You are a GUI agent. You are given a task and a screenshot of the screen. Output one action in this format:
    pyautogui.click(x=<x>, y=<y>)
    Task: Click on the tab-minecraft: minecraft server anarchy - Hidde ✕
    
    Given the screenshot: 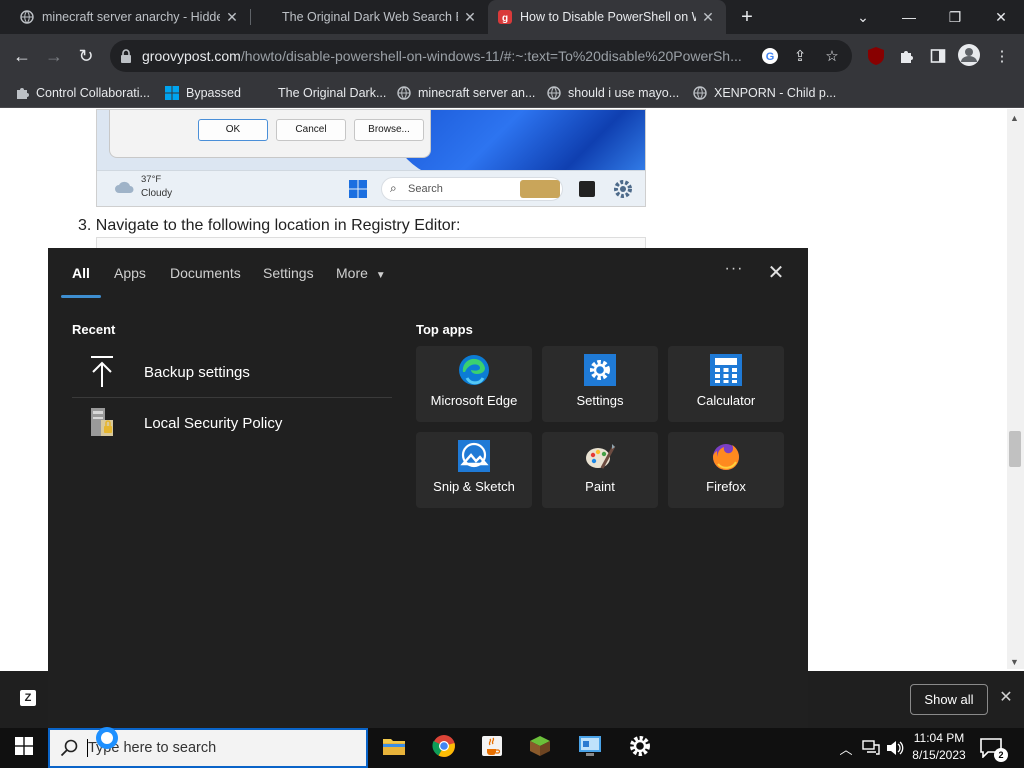 What is the action you would take?
    pyautogui.click(x=125, y=17)
    